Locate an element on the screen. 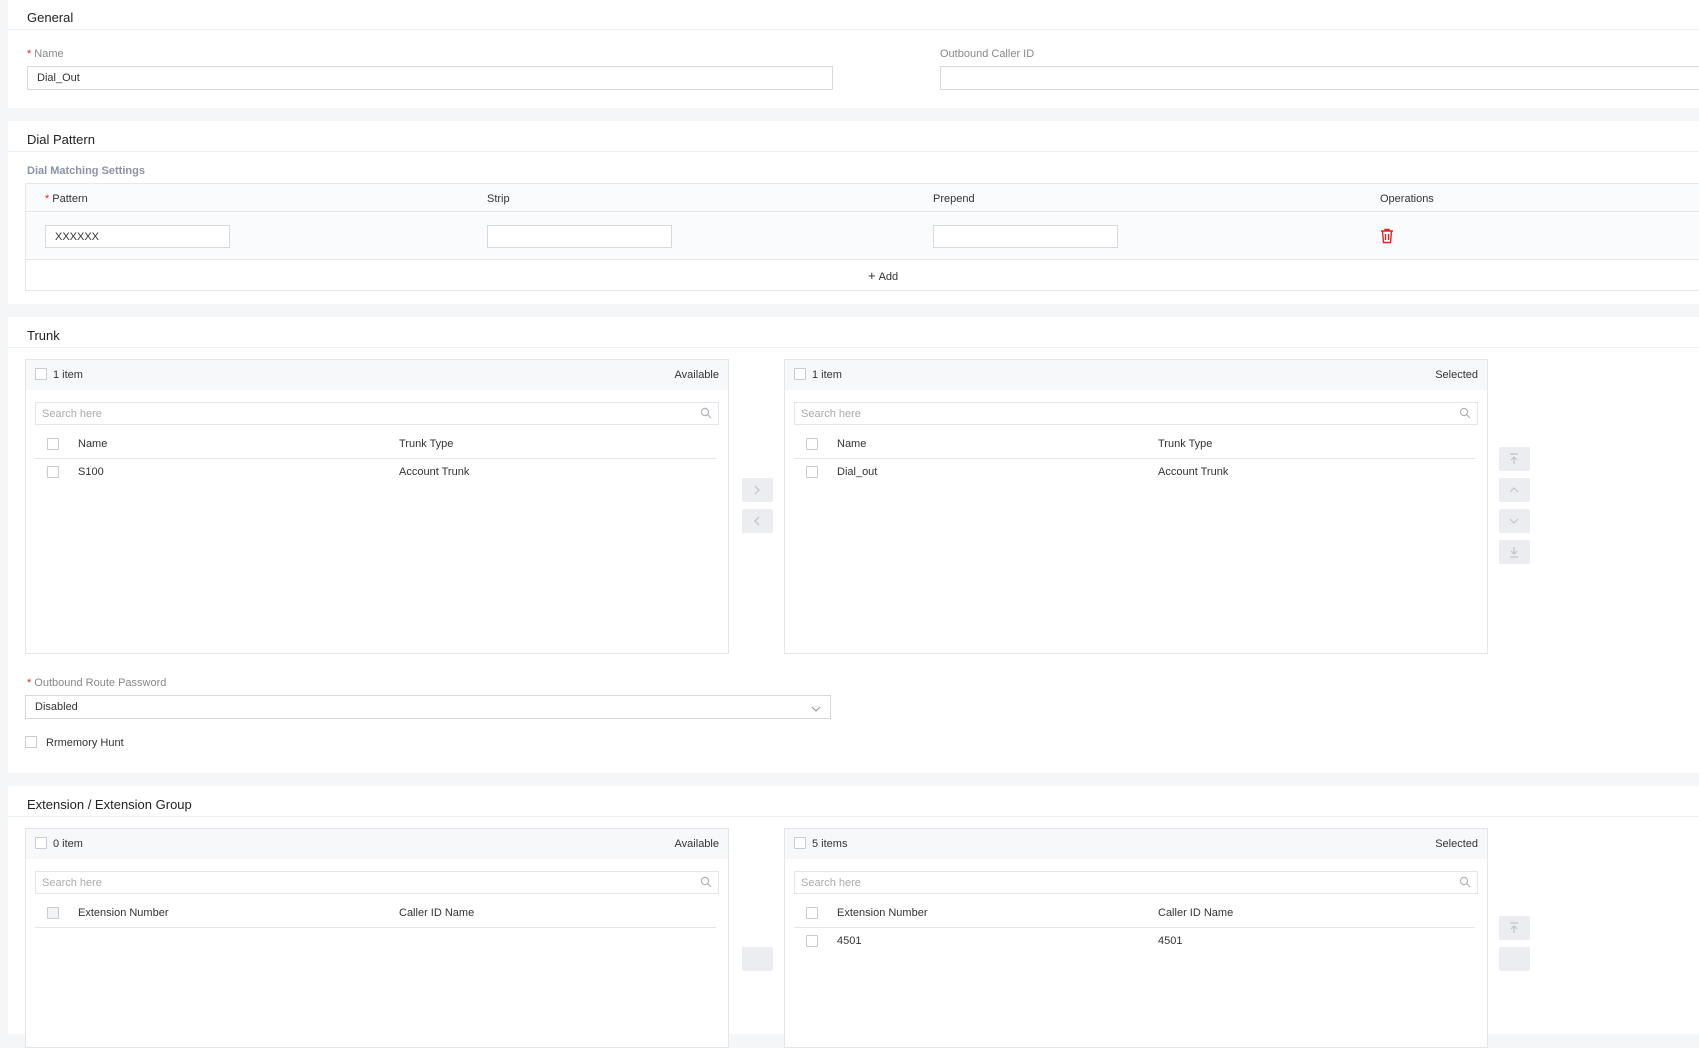  required-marker: * is located at coordinates (29, 683).